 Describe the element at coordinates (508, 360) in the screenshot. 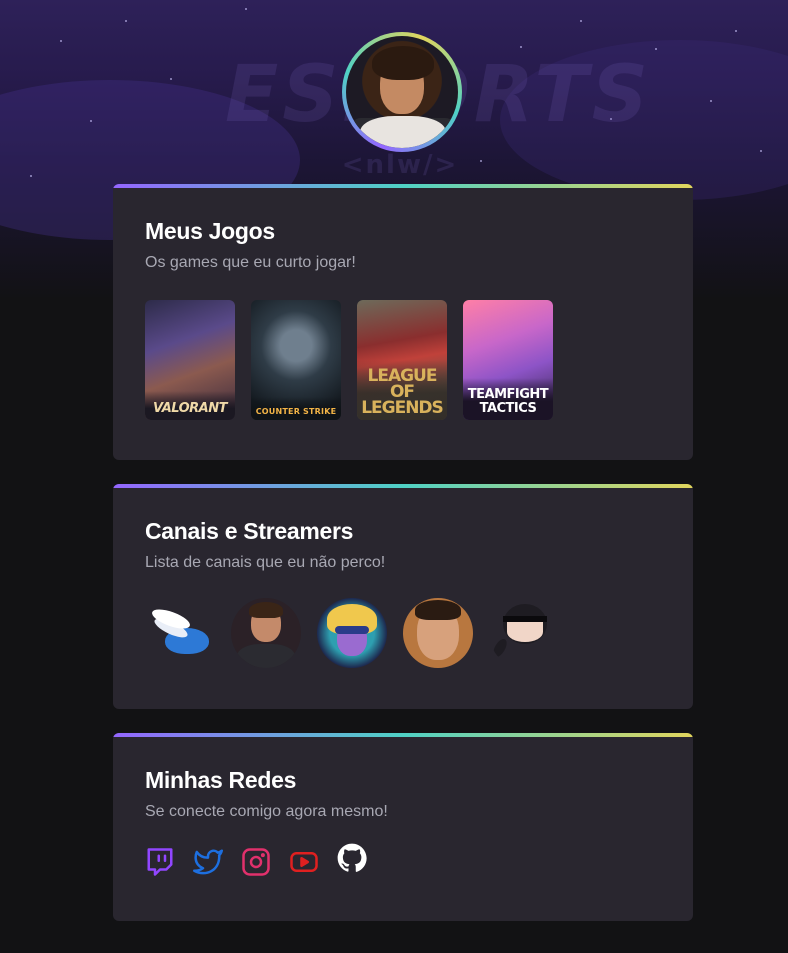

I see `game-teamfight-tactics: TEAMFIGHT TACTICS` at that location.